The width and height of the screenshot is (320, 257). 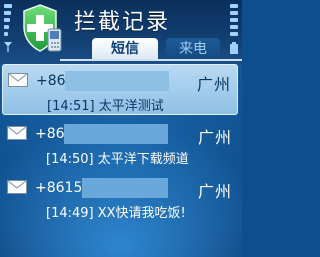 I want to click on message-preview: [14:50] 太平洋下载频道, so click(x=117, y=159).